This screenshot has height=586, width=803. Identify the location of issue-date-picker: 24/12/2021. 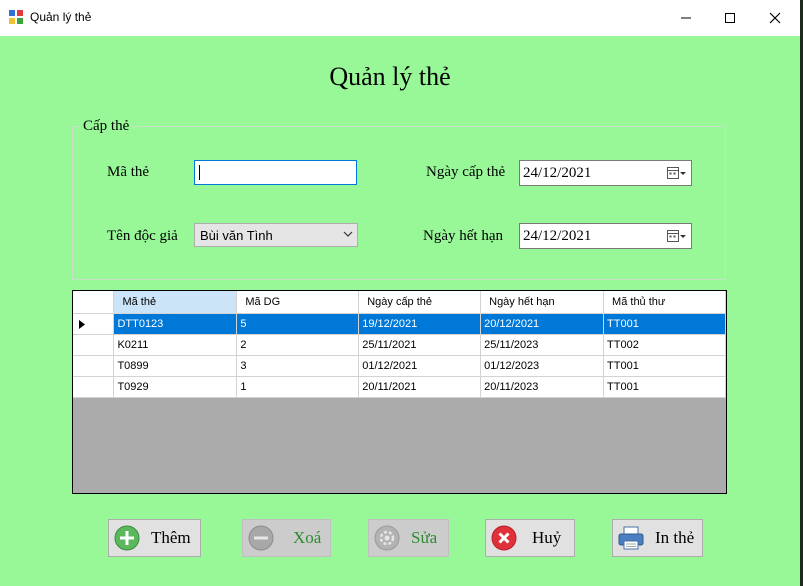
(605, 173).